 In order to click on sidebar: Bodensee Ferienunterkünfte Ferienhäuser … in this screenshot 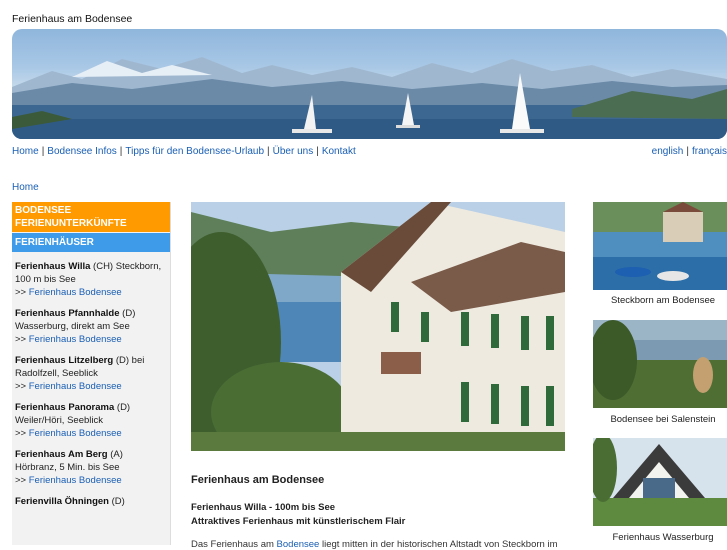, I will do `click(91, 373)`.